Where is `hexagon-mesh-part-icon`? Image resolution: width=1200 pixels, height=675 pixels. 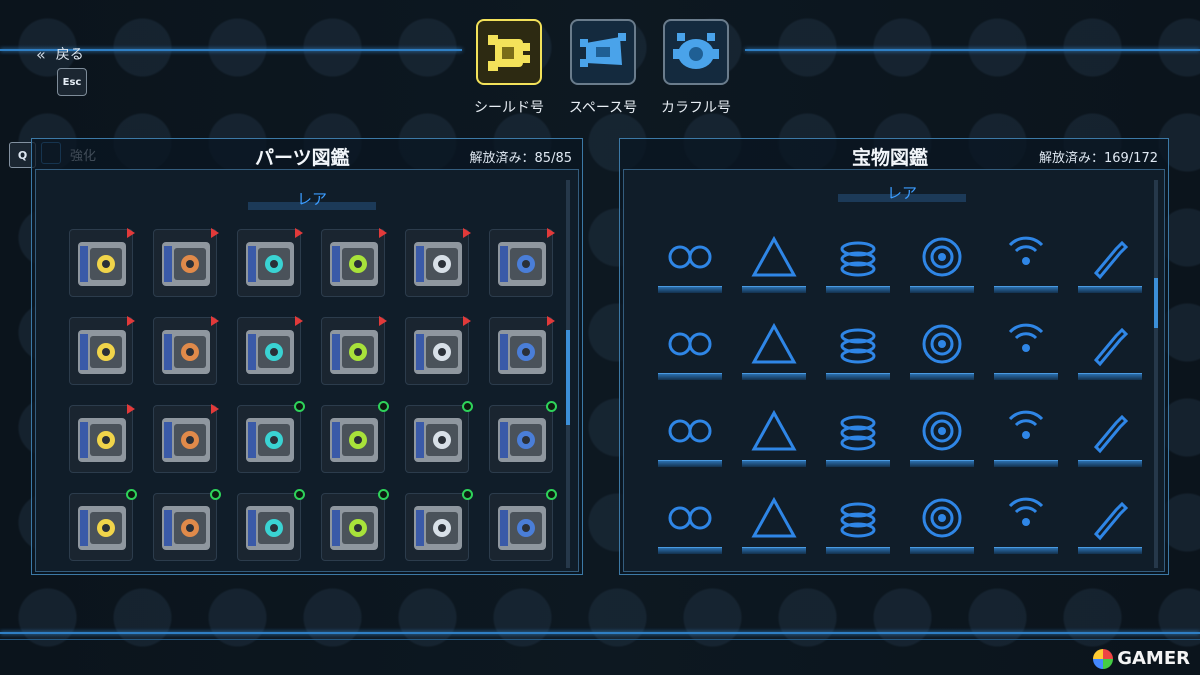 hexagon-mesh-part-icon is located at coordinates (102, 352).